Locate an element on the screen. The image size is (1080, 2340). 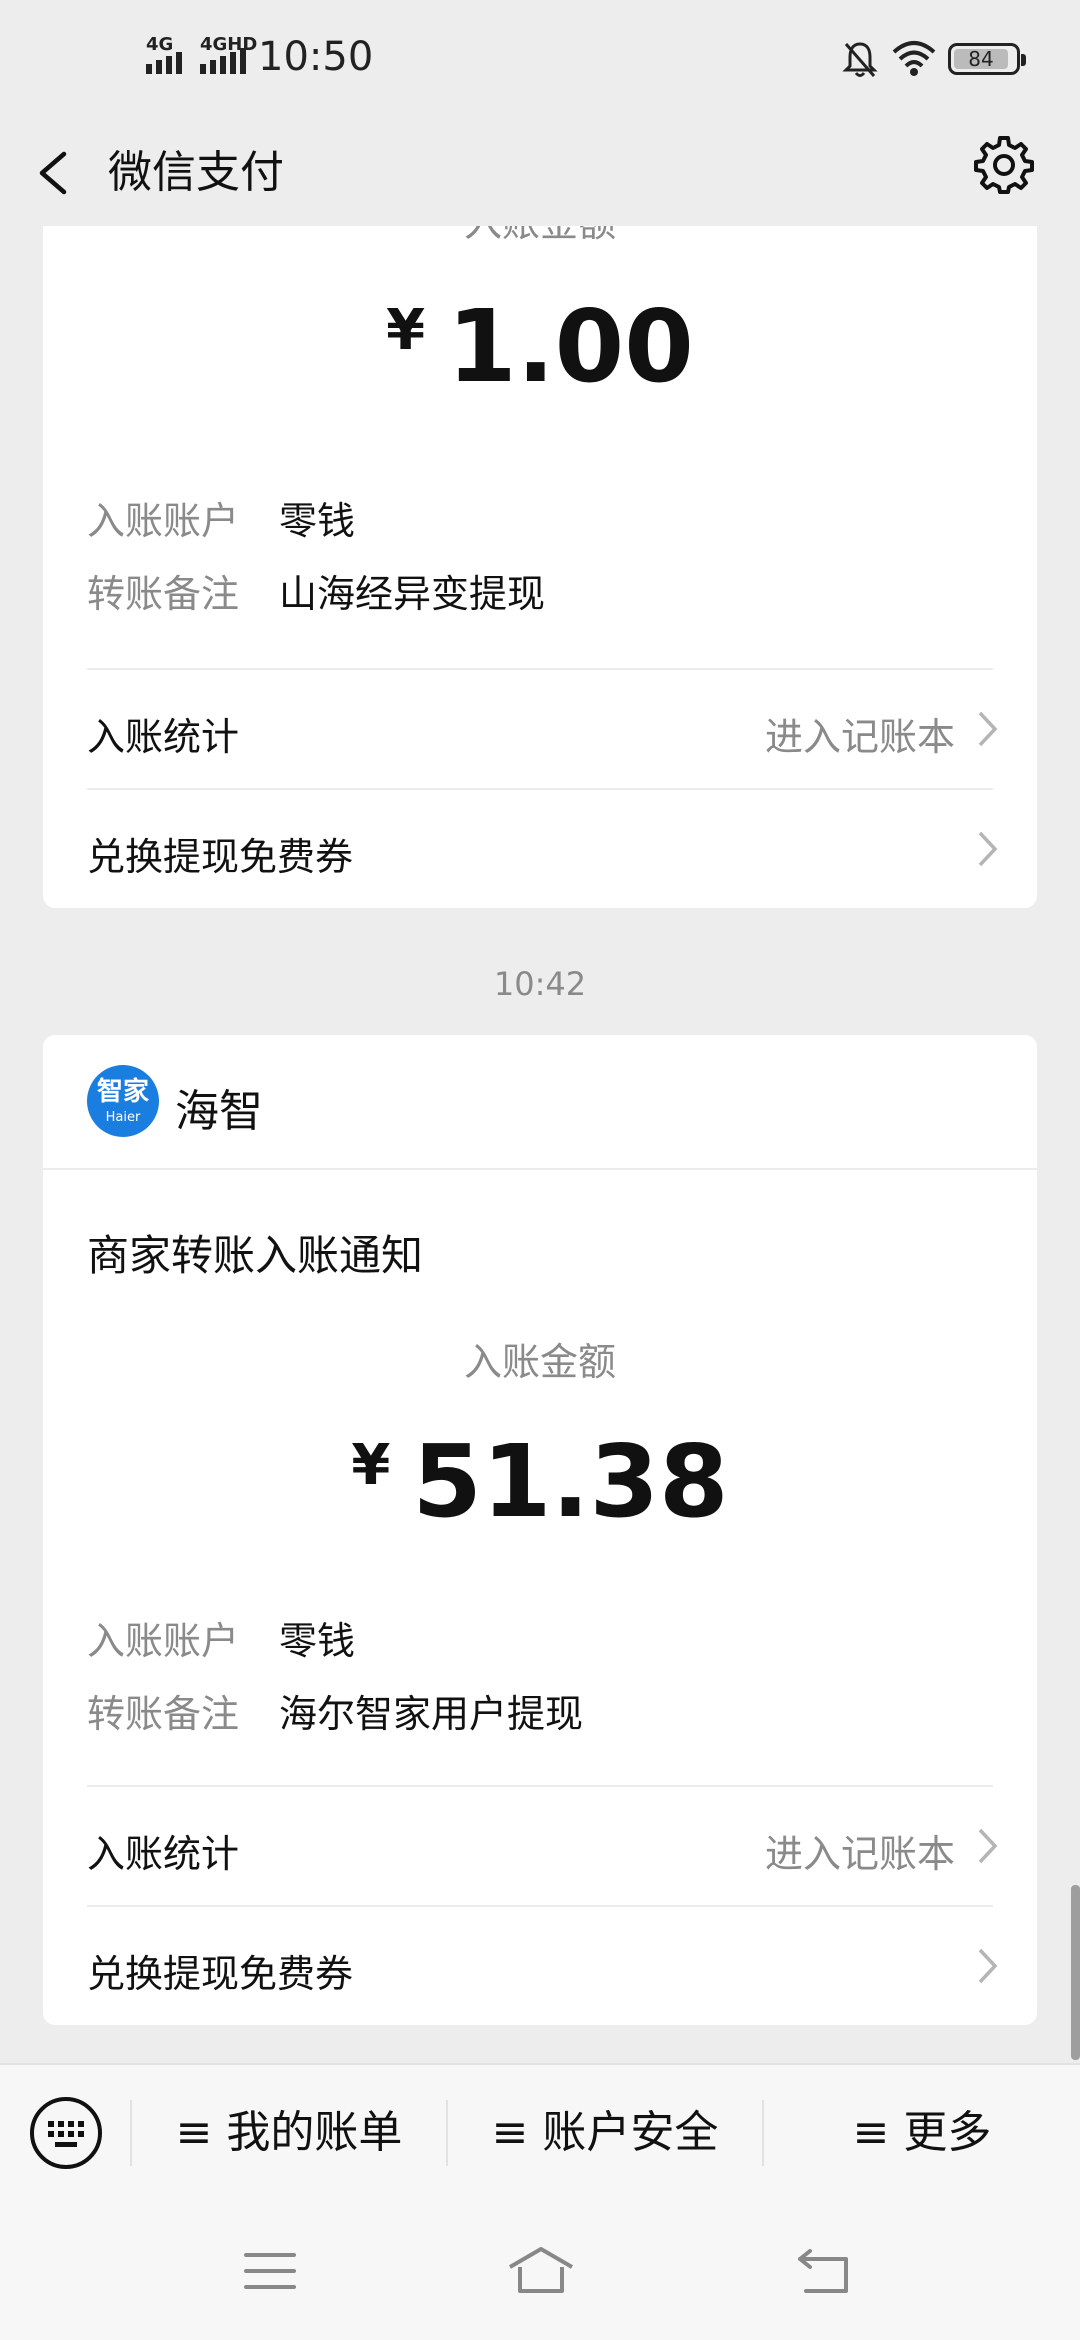
menu-more: ≡ 更多 is located at coordinates (922, 2133).